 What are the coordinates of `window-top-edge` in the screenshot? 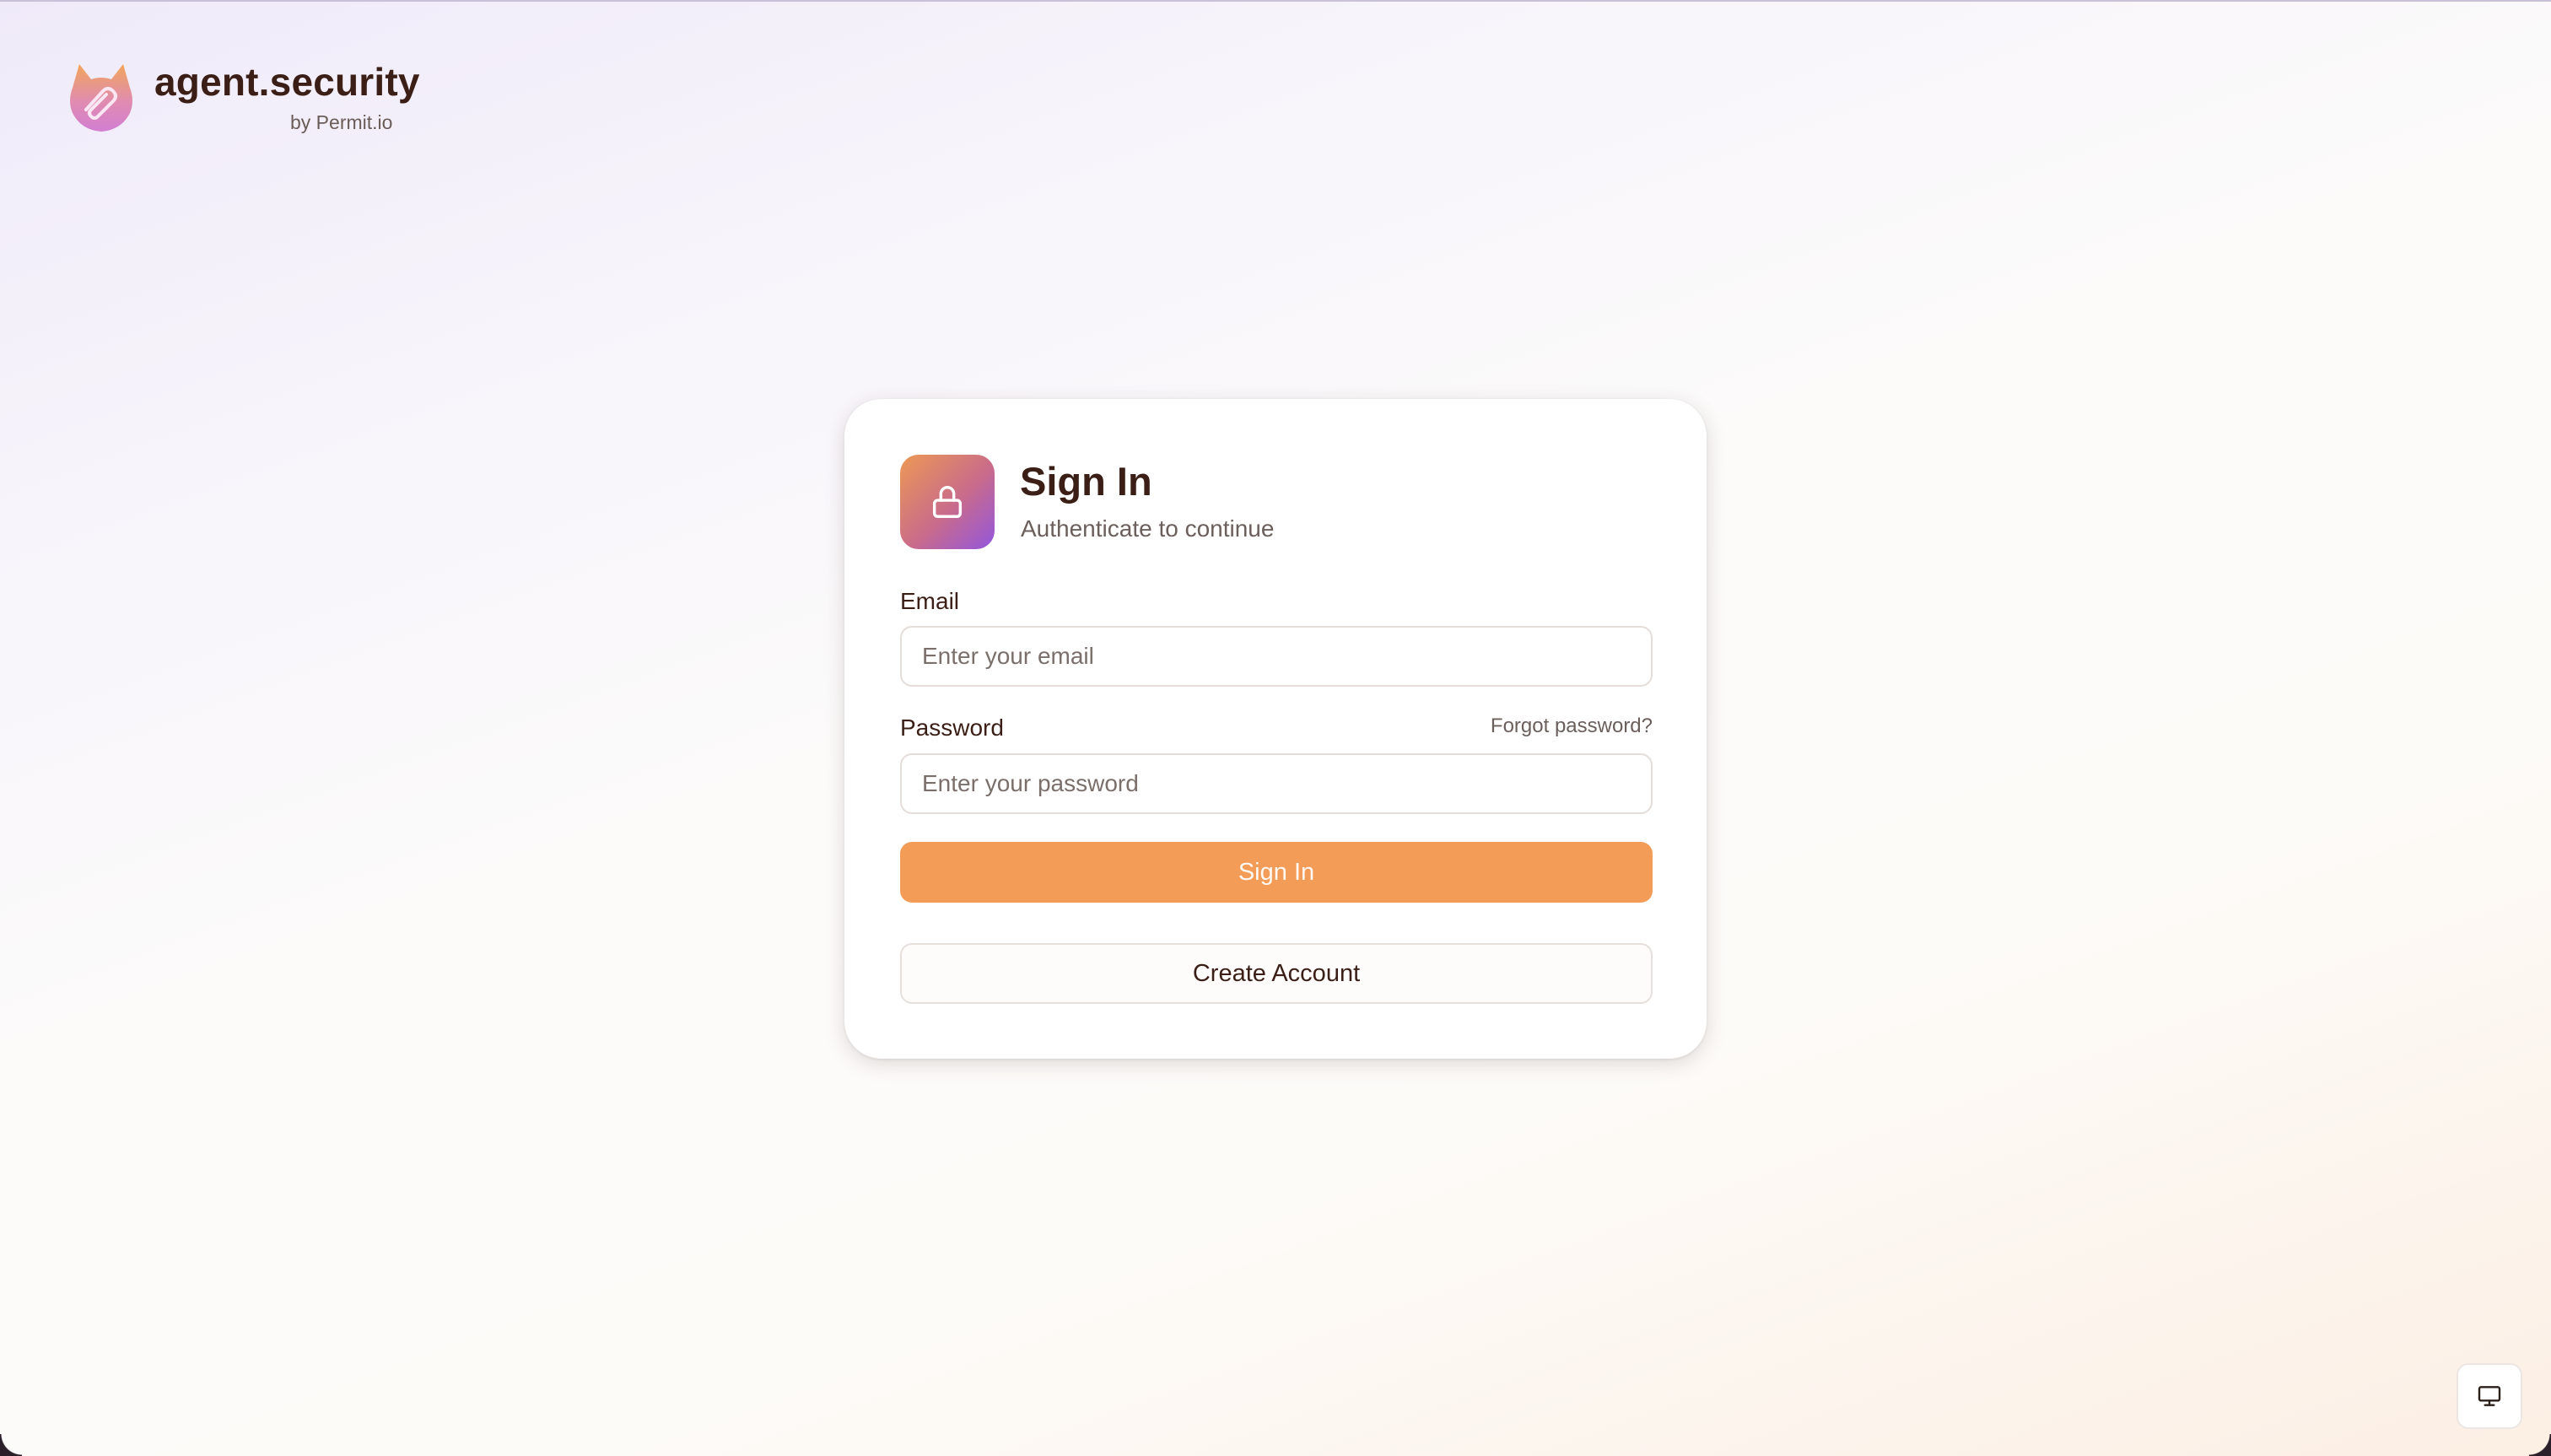 It's located at (1275, 1).